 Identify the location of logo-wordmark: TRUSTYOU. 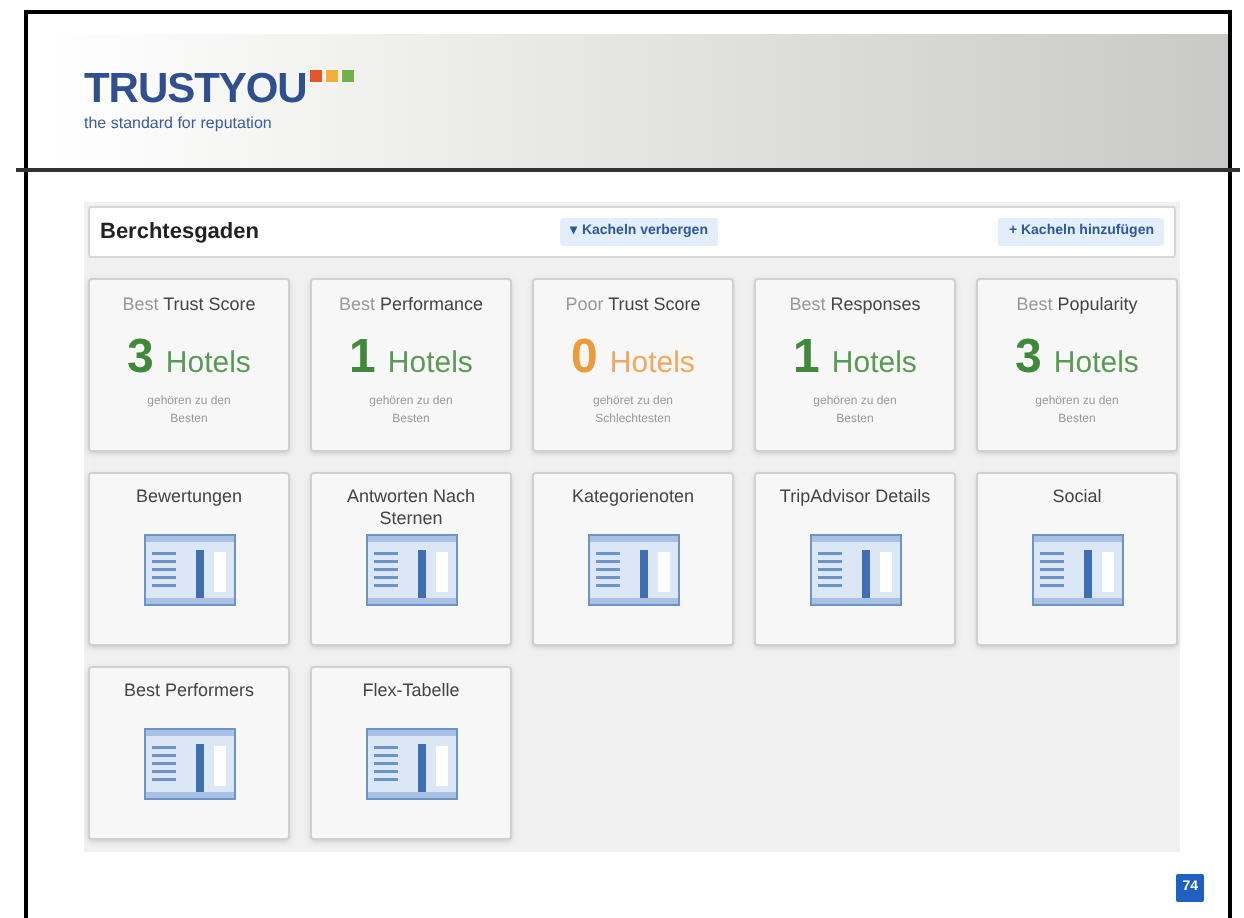
(195, 88).